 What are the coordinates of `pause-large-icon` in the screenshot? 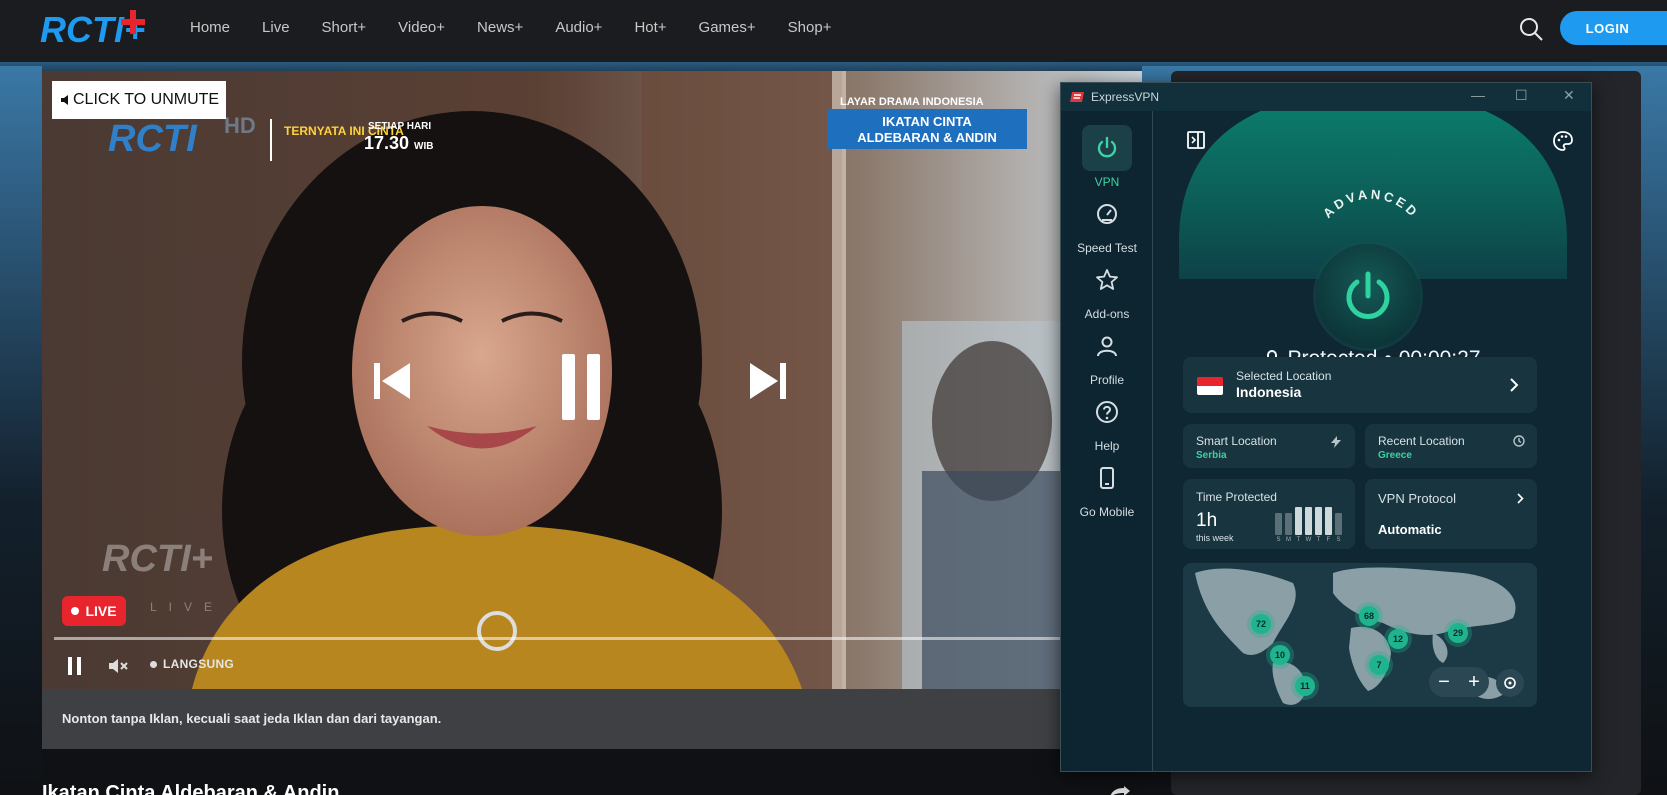 It's located at (582, 389).